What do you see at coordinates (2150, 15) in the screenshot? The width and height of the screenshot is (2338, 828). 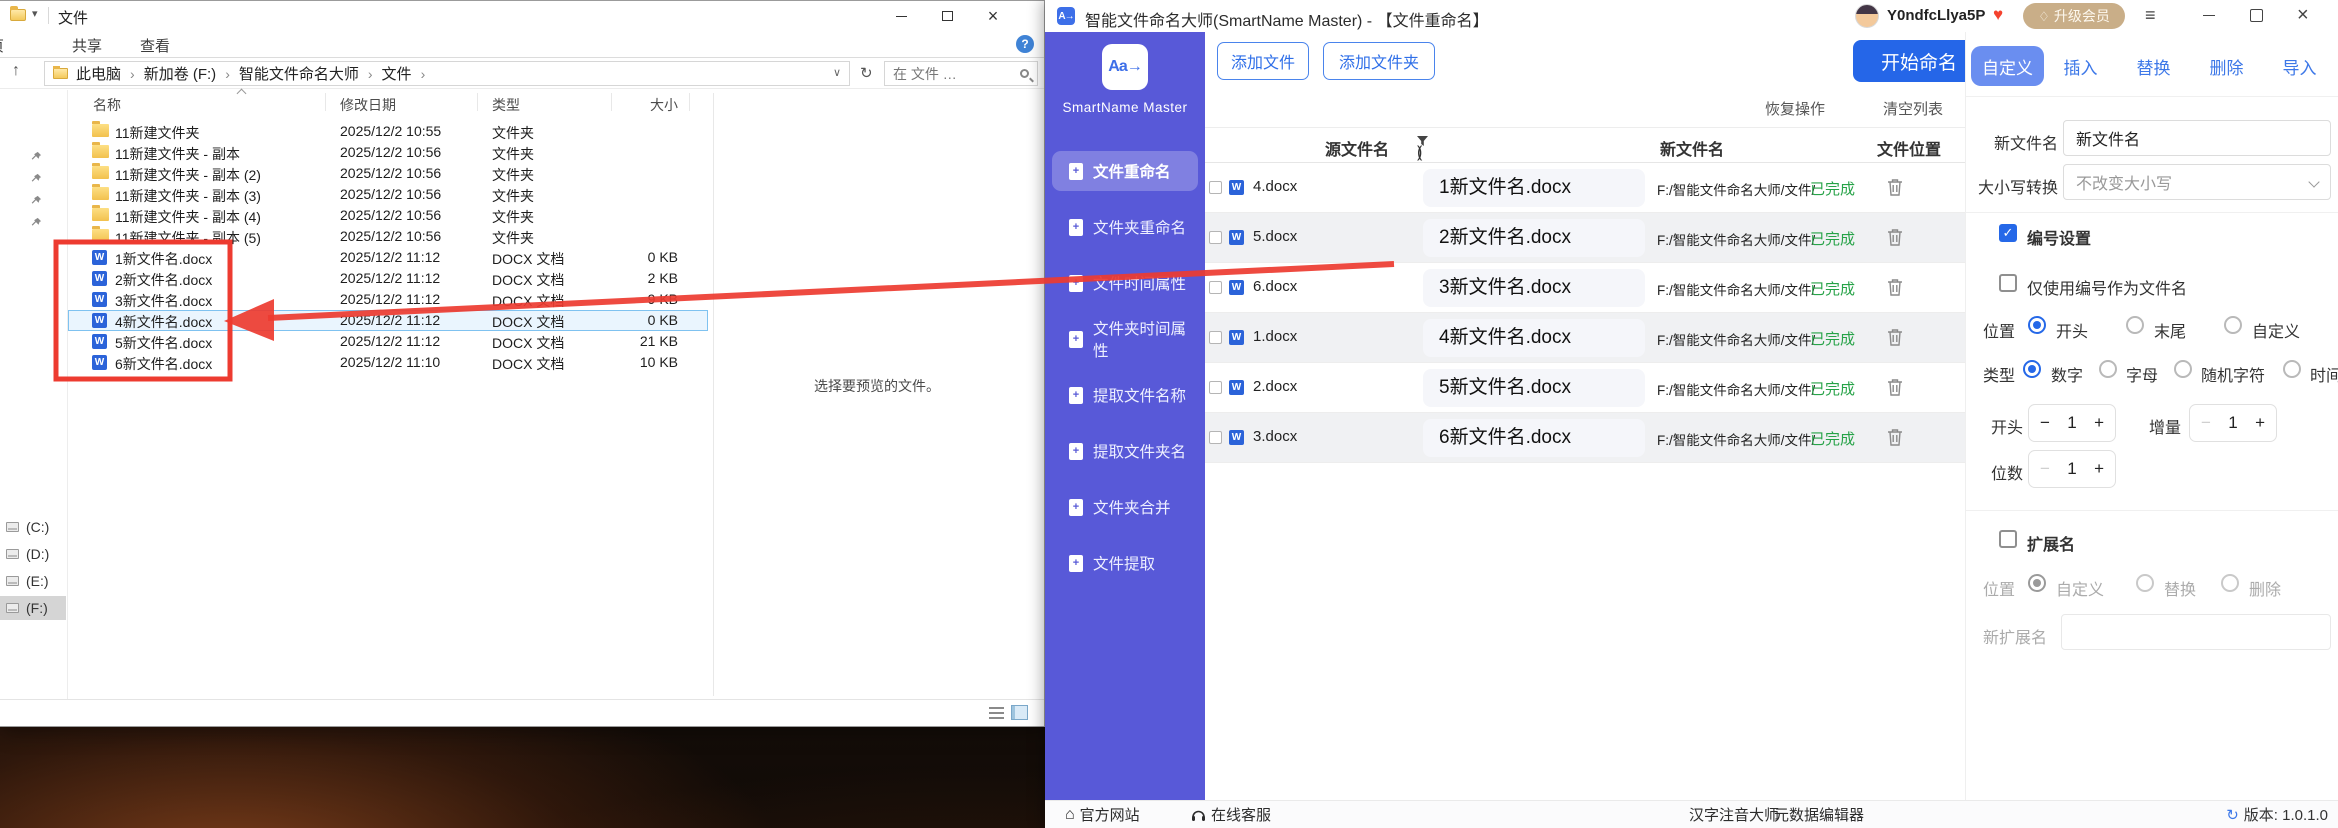 I see `hamburger-menu-icon` at bounding box center [2150, 15].